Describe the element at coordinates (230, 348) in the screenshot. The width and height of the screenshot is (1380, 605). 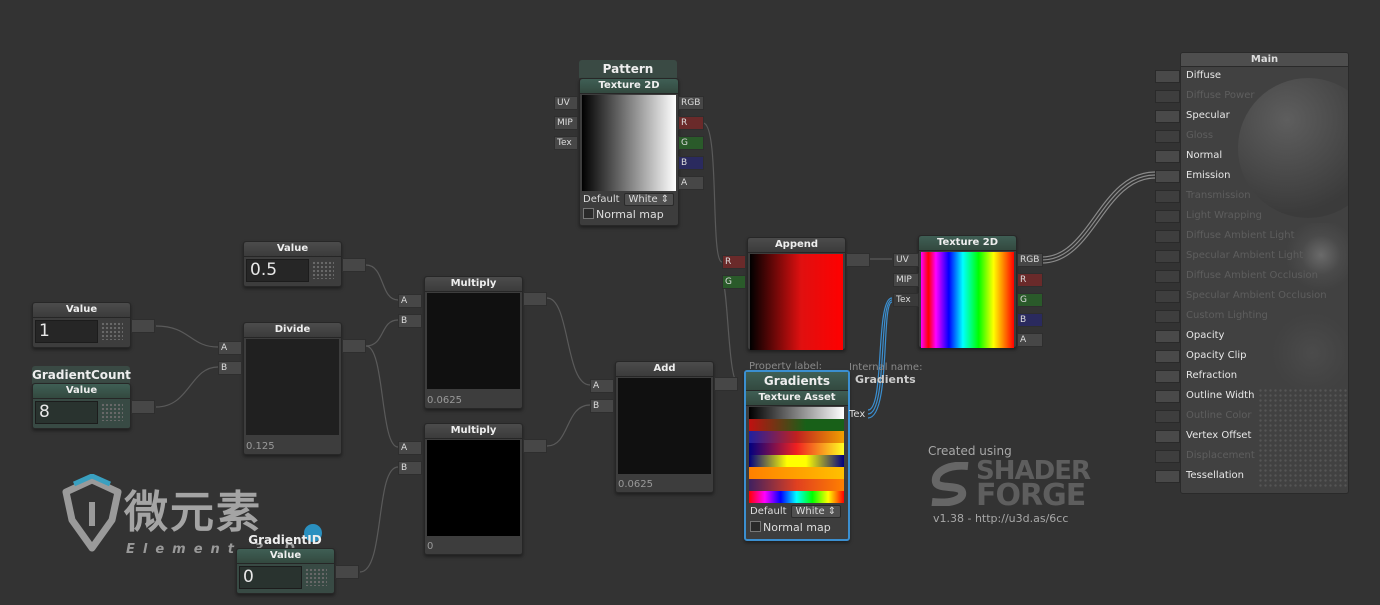
I see `divide-a-input: A` at that location.